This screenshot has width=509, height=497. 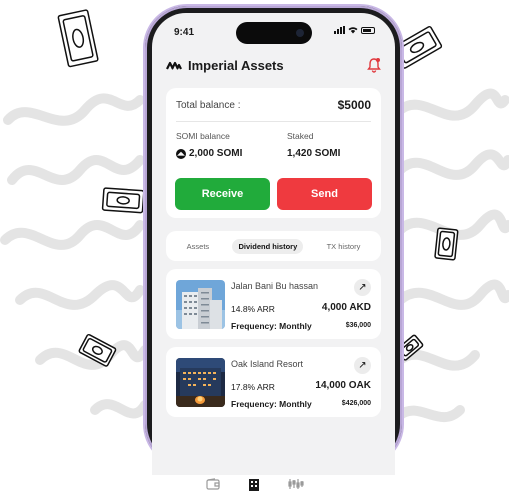 I want to click on bottom-nav, so click(x=254, y=484).